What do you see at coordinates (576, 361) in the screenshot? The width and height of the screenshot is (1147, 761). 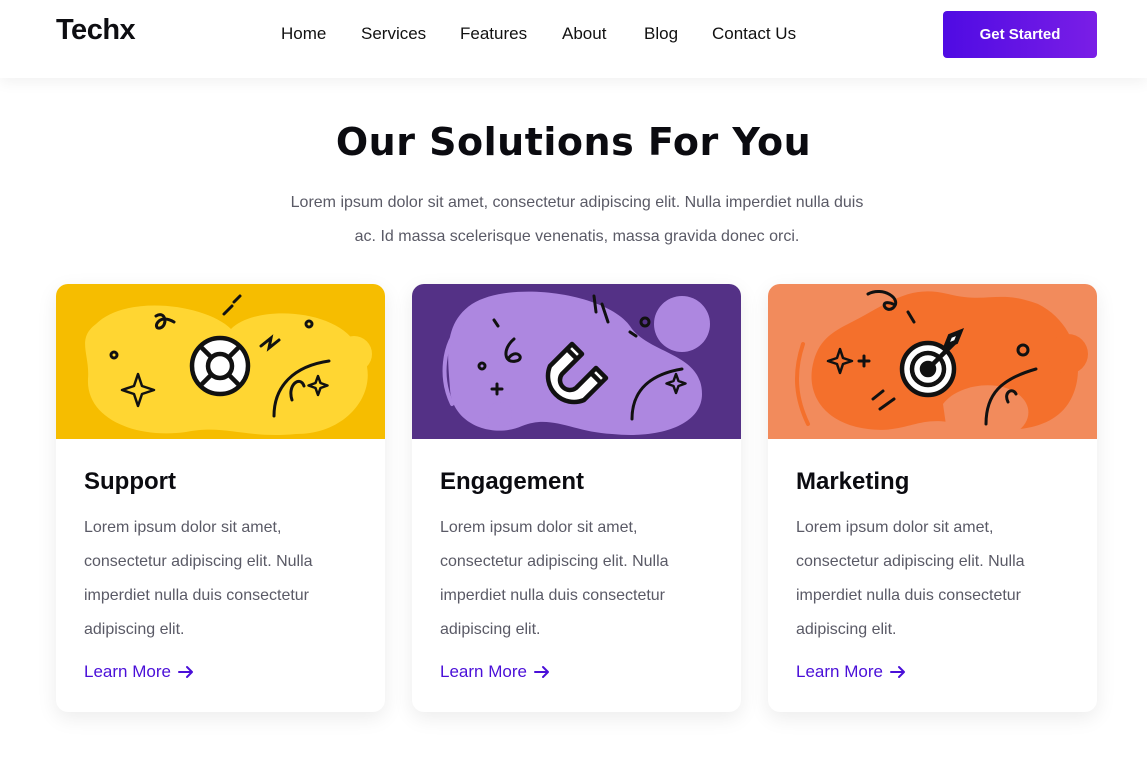 I see `engagement-illustration` at bounding box center [576, 361].